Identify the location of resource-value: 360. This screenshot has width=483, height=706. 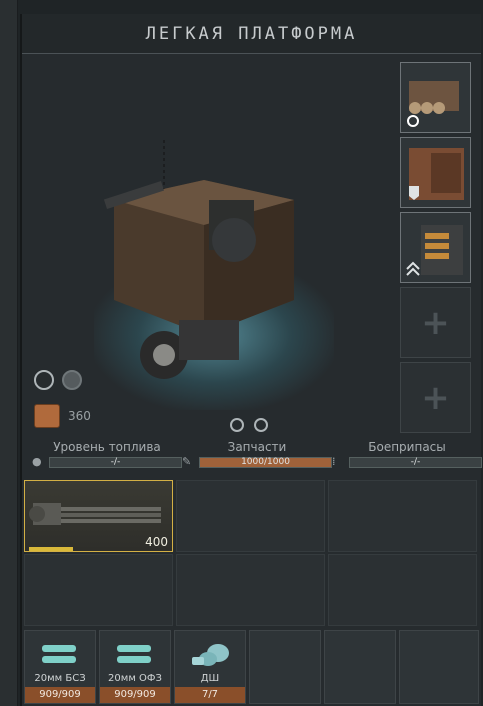
(79, 416).